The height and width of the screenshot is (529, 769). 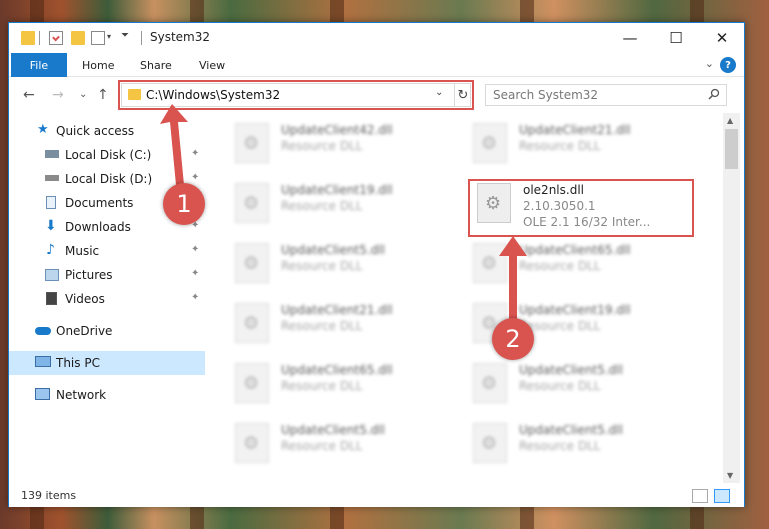 What do you see at coordinates (98, 38) in the screenshot?
I see `customize-icon` at bounding box center [98, 38].